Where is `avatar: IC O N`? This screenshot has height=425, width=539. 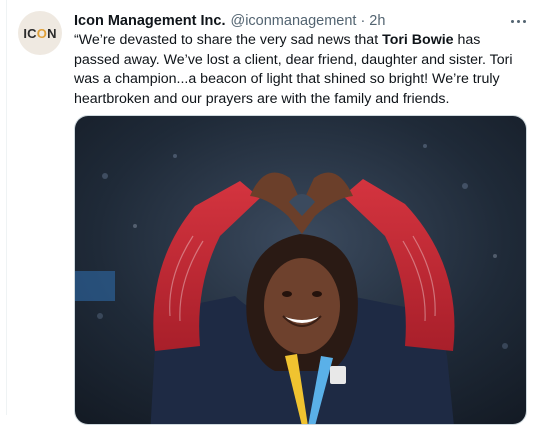
avatar: IC O N is located at coordinates (40, 33).